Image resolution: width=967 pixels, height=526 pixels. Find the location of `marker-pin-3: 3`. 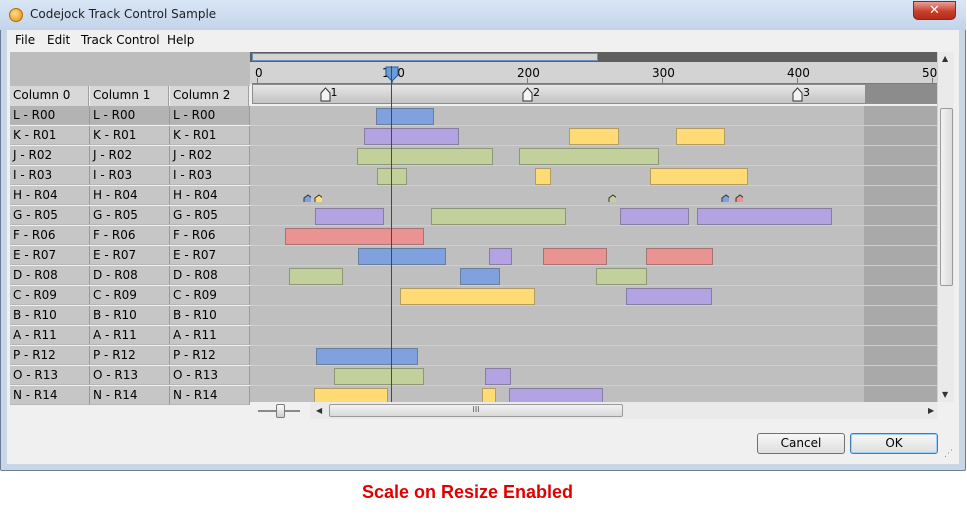

marker-pin-3: 3 is located at coordinates (804, 95).